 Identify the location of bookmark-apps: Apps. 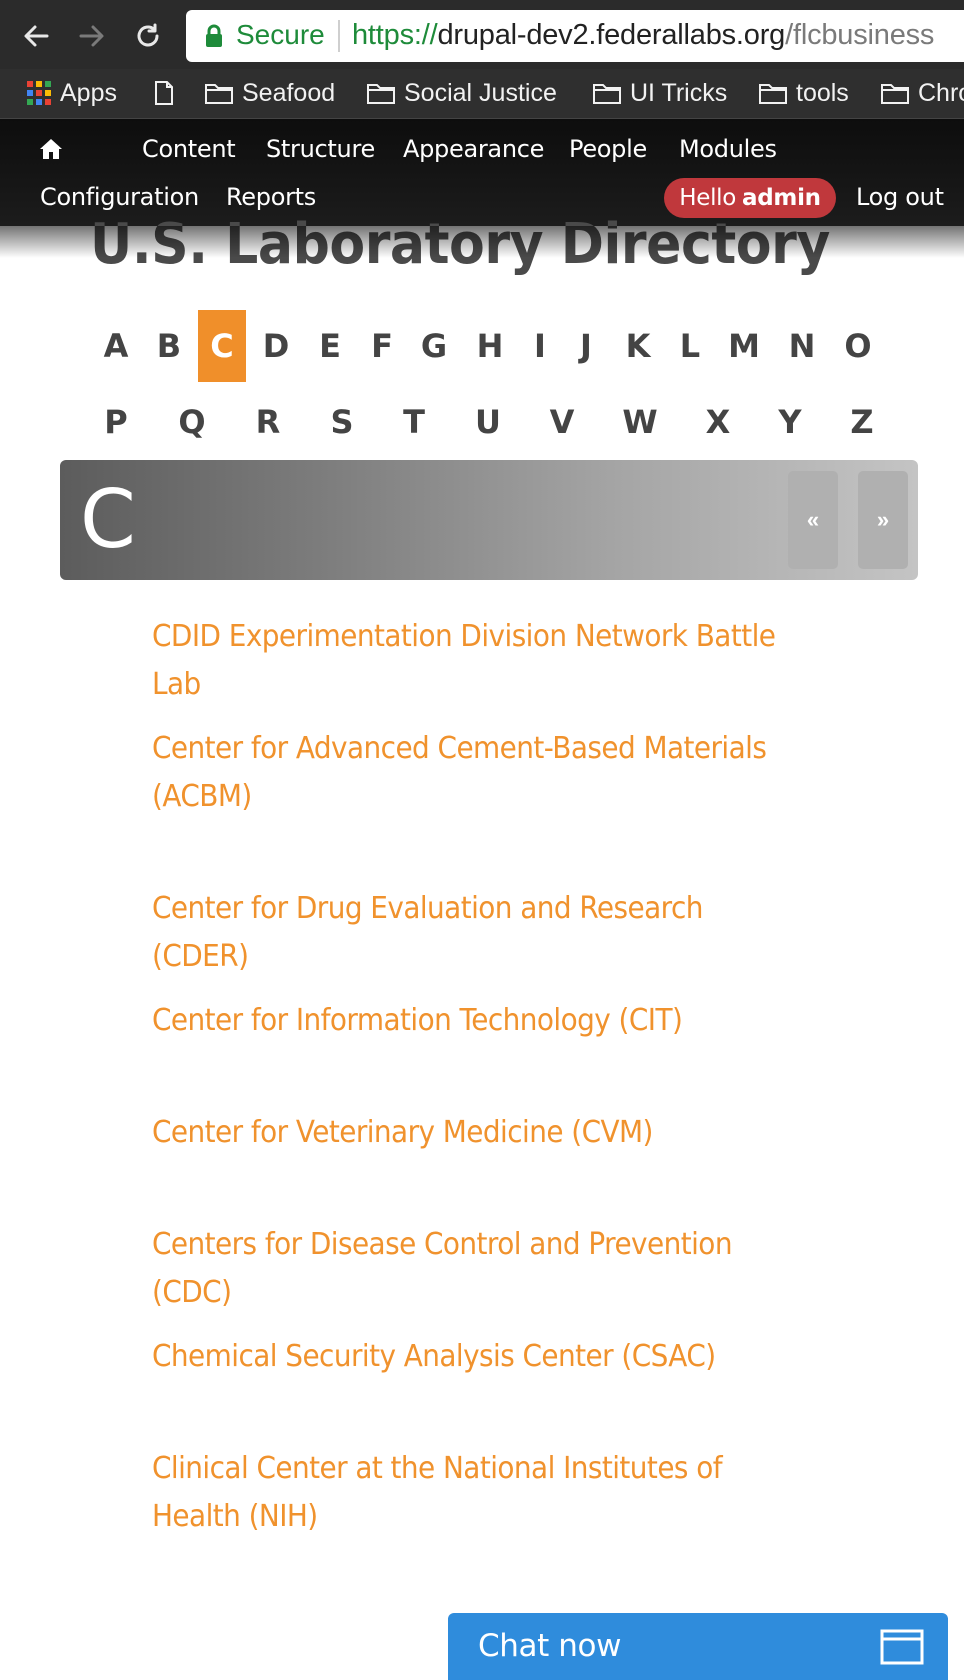
(71, 93).